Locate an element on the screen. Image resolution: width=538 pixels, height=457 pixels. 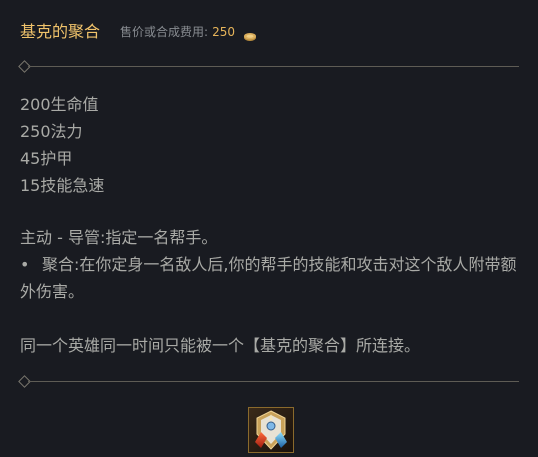
stat-armor: 45护甲 is located at coordinates (46, 158).